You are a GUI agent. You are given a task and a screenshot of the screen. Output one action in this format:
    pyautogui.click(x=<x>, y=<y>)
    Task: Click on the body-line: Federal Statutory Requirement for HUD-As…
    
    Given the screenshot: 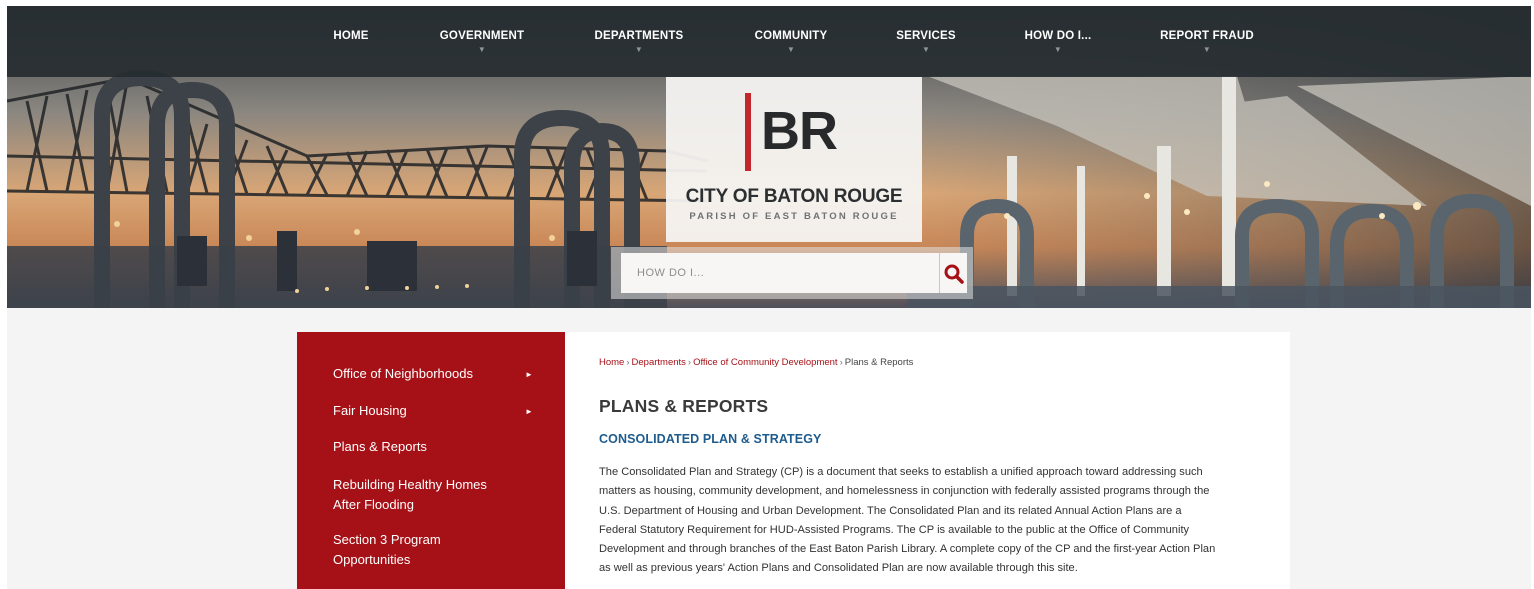 What is the action you would take?
    pyautogui.click(x=894, y=529)
    